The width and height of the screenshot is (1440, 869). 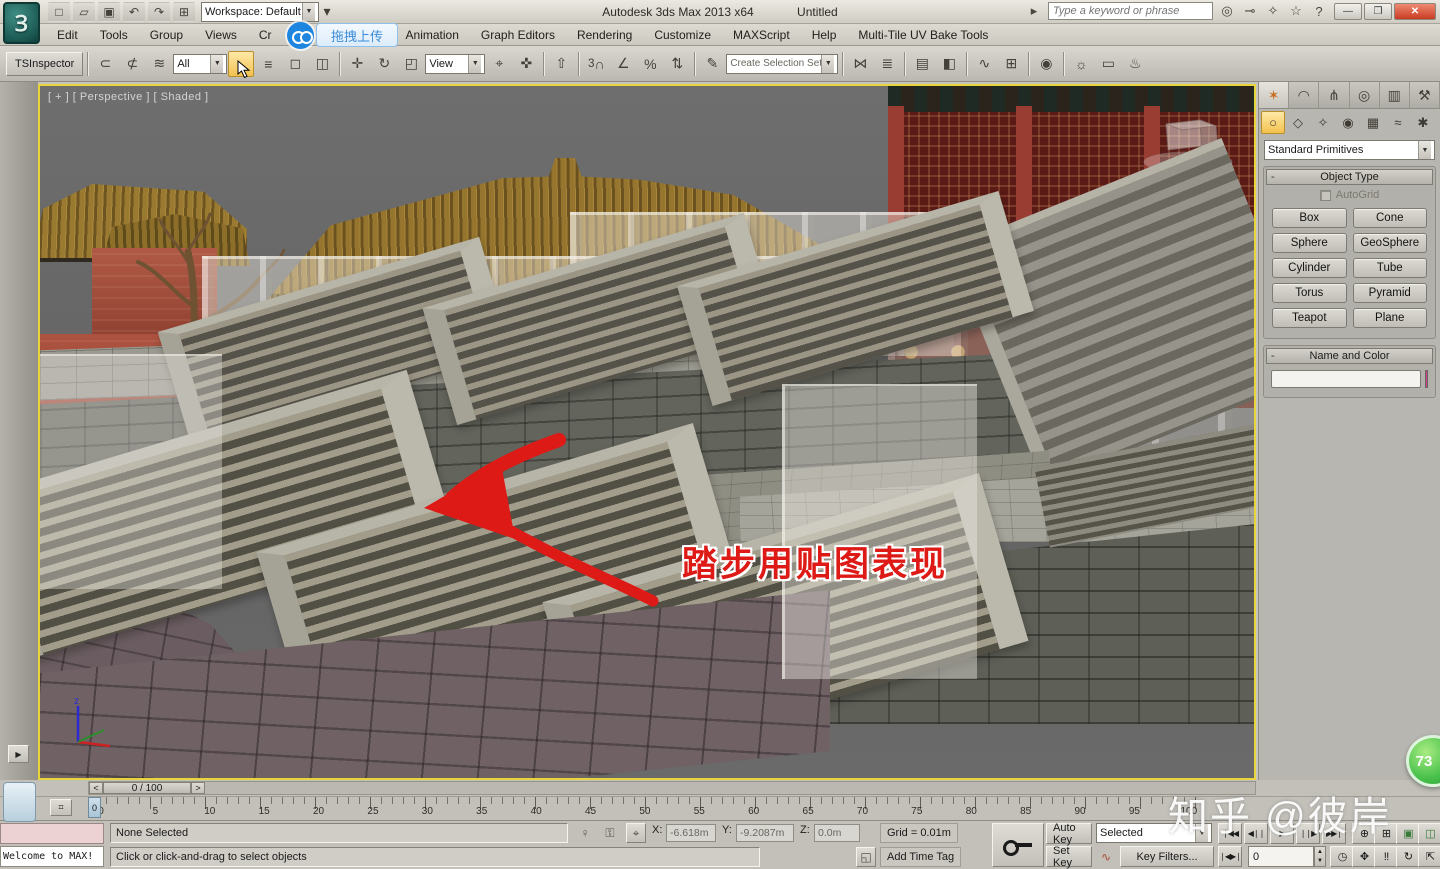 I want to click on keyboard-shortcut-override-icon: ⇧, so click(x=561, y=64).